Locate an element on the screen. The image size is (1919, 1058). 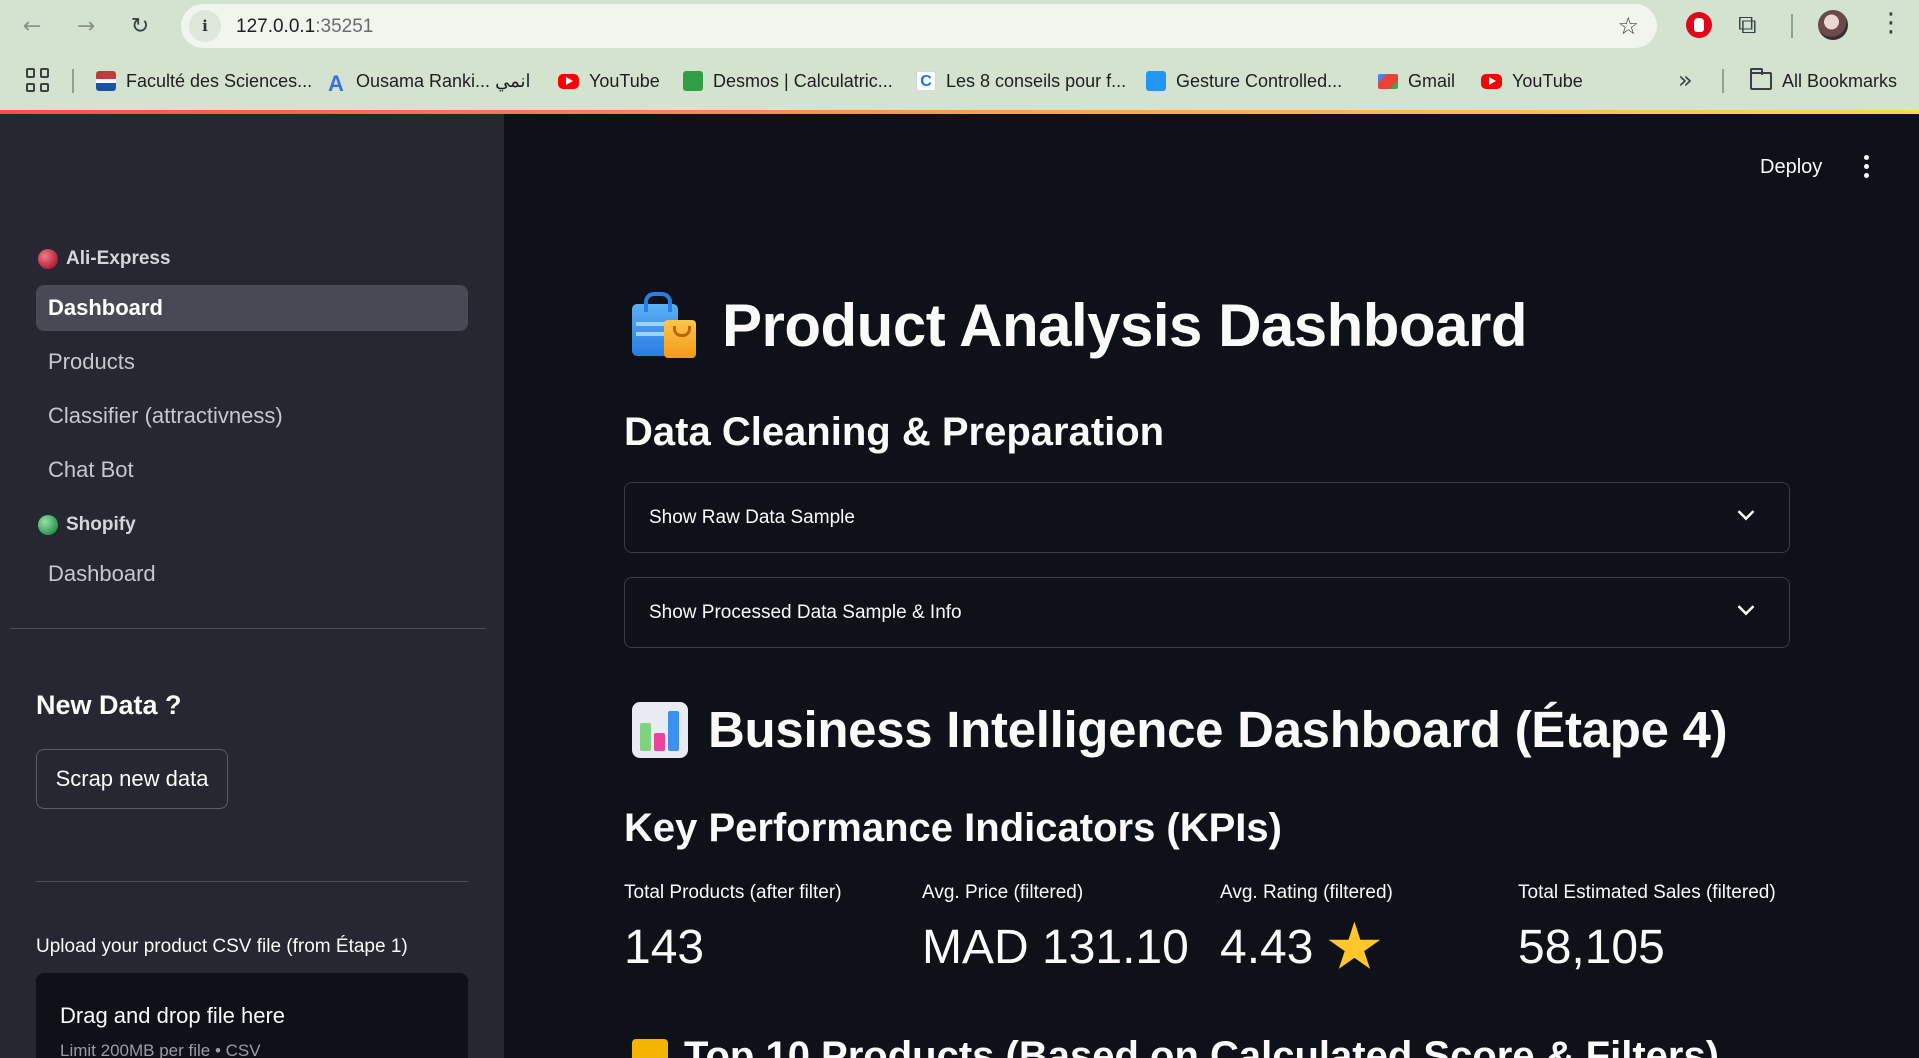
browser-toolbar: ← → ↻ i 127.0.0.1:35251 ☆ ⧉ ⋮ is located at coordinates (959, 26).